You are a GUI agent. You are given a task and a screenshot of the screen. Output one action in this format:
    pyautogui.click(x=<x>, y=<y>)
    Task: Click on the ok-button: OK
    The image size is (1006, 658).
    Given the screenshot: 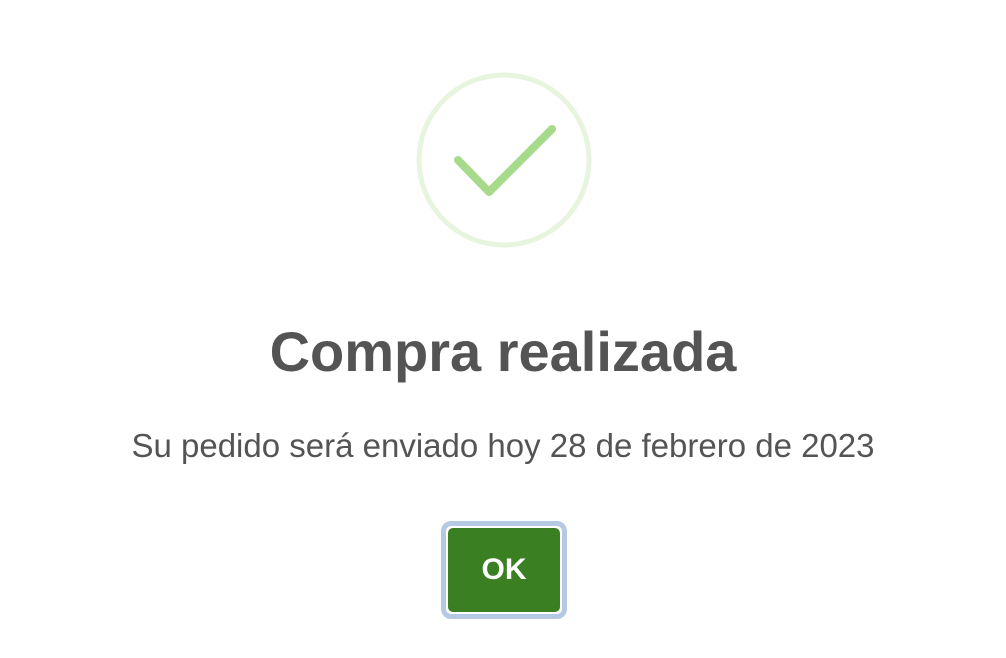 What is the action you would take?
    pyautogui.click(x=504, y=570)
    